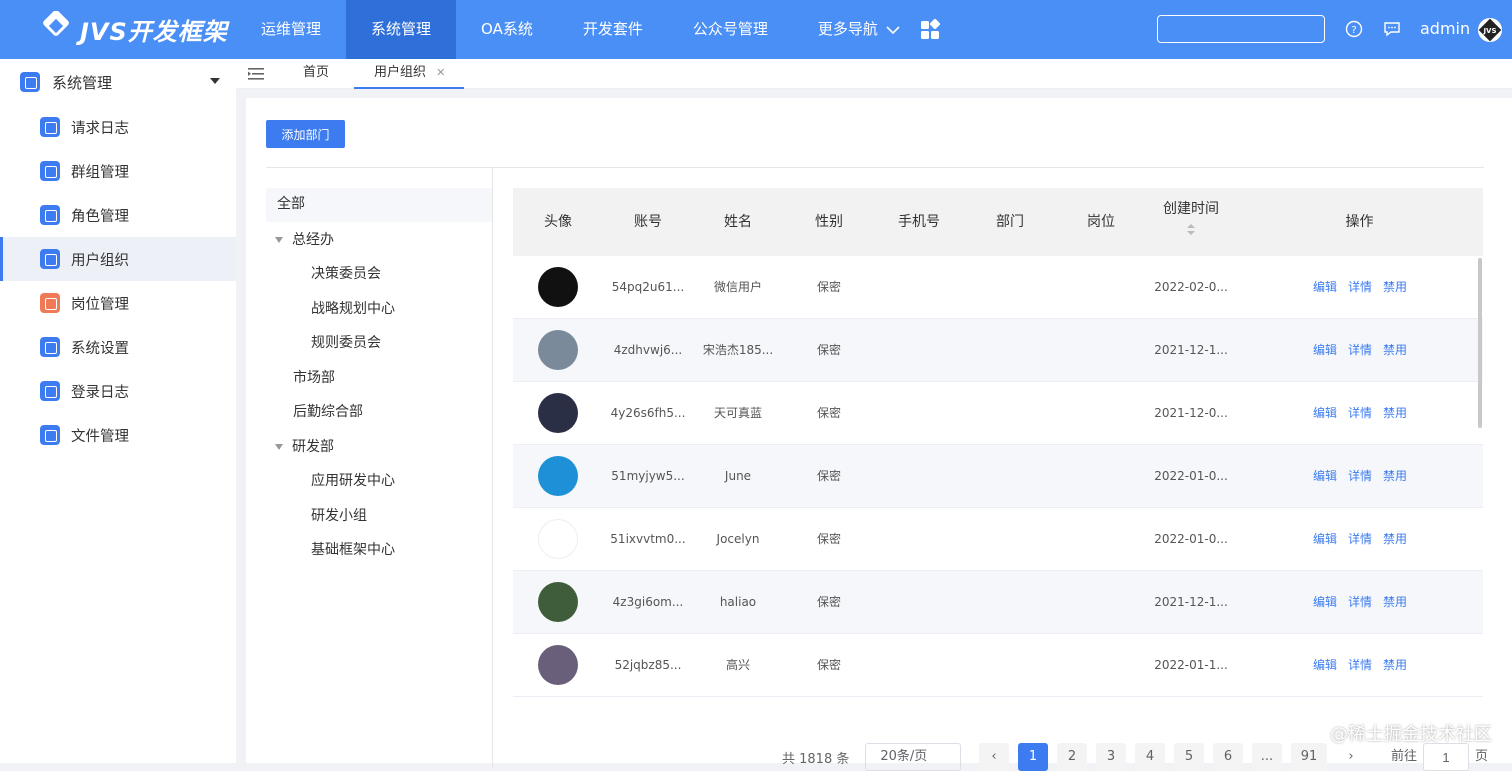 Image resolution: width=1512 pixels, height=771 pixels. What do you see at coordinates (118, 82) in the screenshot?
I see `sidebar-group-header: 系统管理` at bounding box center [118, 82].